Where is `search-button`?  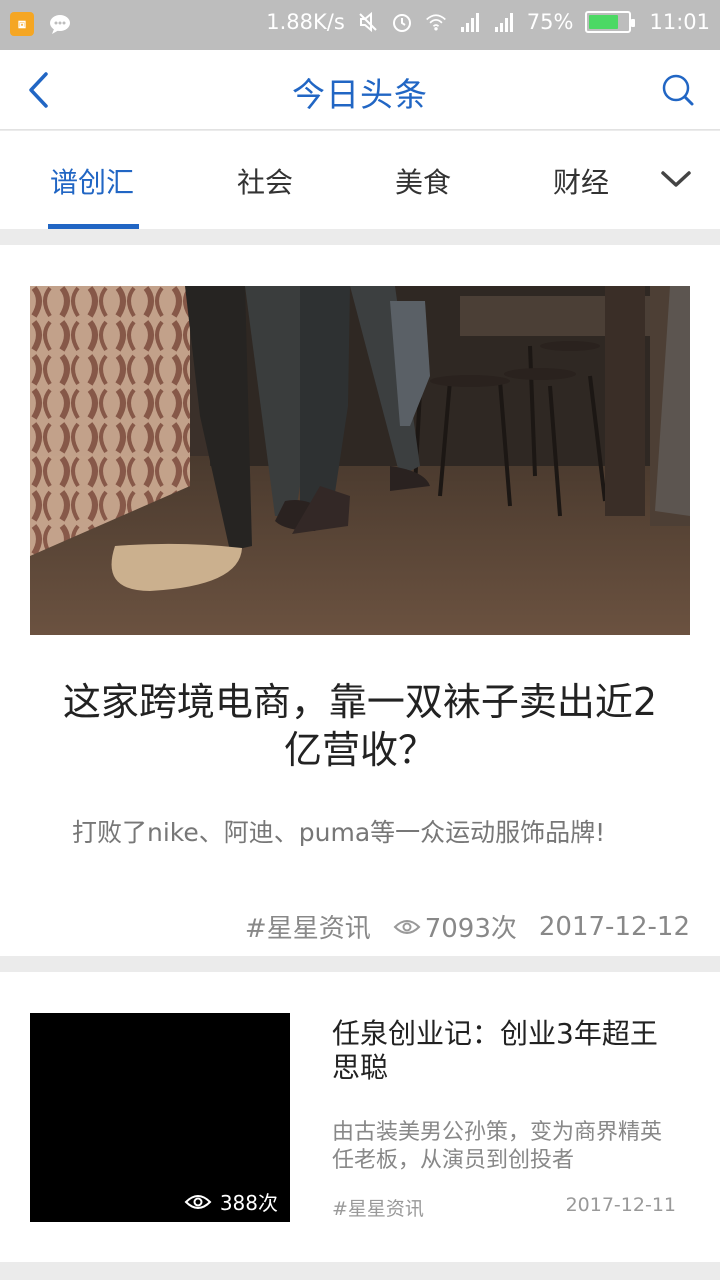
search-button is located at coordinates (678, 90).